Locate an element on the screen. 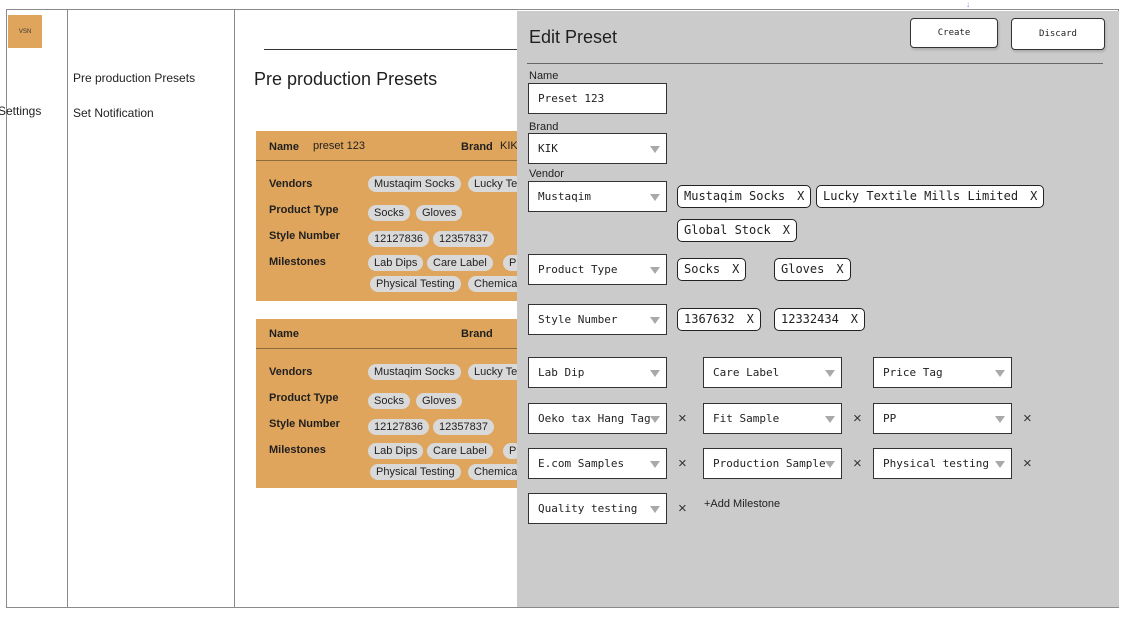  vendor-chip: Global Stock X is located at coordinates (737, 230).